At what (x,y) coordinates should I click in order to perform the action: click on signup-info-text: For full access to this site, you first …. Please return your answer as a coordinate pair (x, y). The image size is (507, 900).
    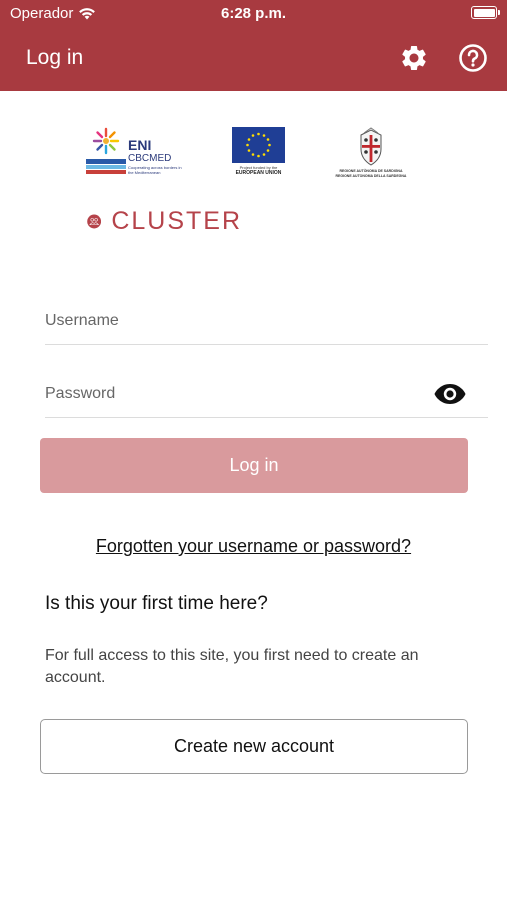
    Looking at the image, I should click on (232, 666).